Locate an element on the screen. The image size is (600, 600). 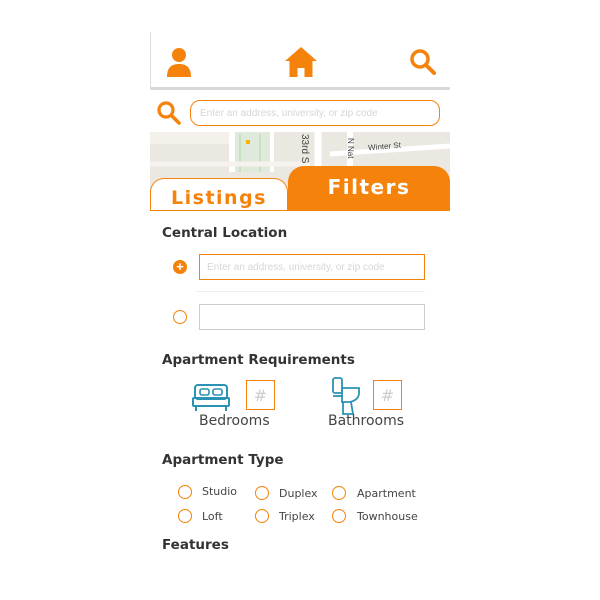
search-nav-button is located at coordinates (423, 62).